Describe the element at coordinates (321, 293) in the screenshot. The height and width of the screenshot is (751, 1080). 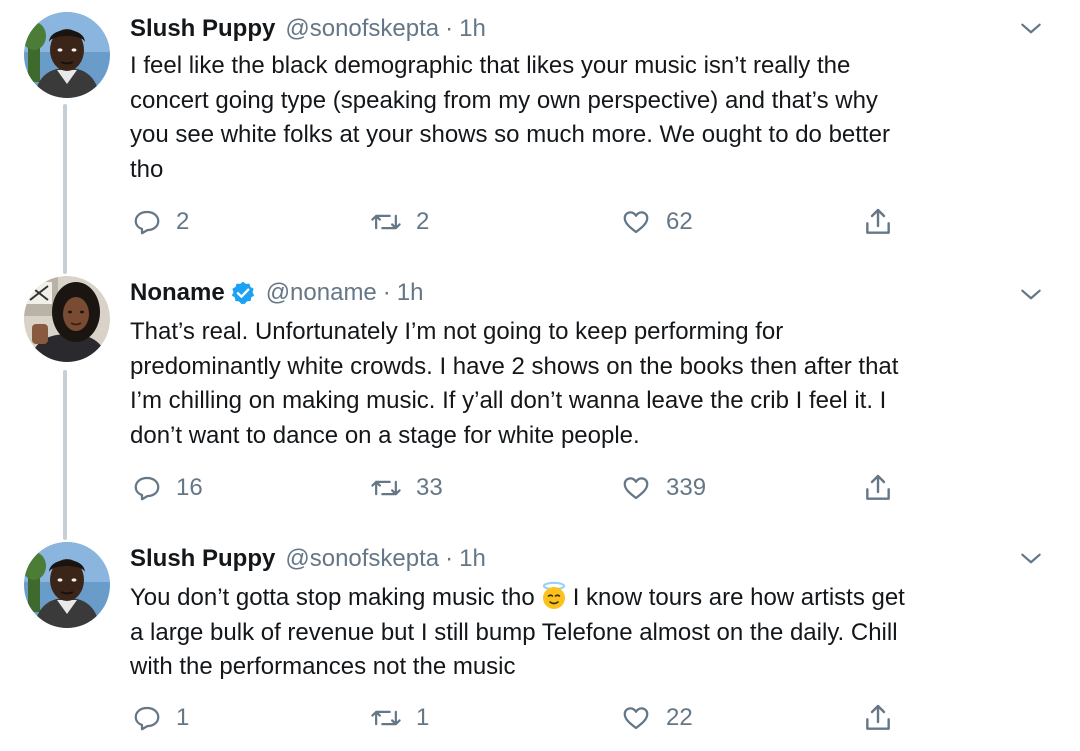
I see `user-handle: @noname` at that location.